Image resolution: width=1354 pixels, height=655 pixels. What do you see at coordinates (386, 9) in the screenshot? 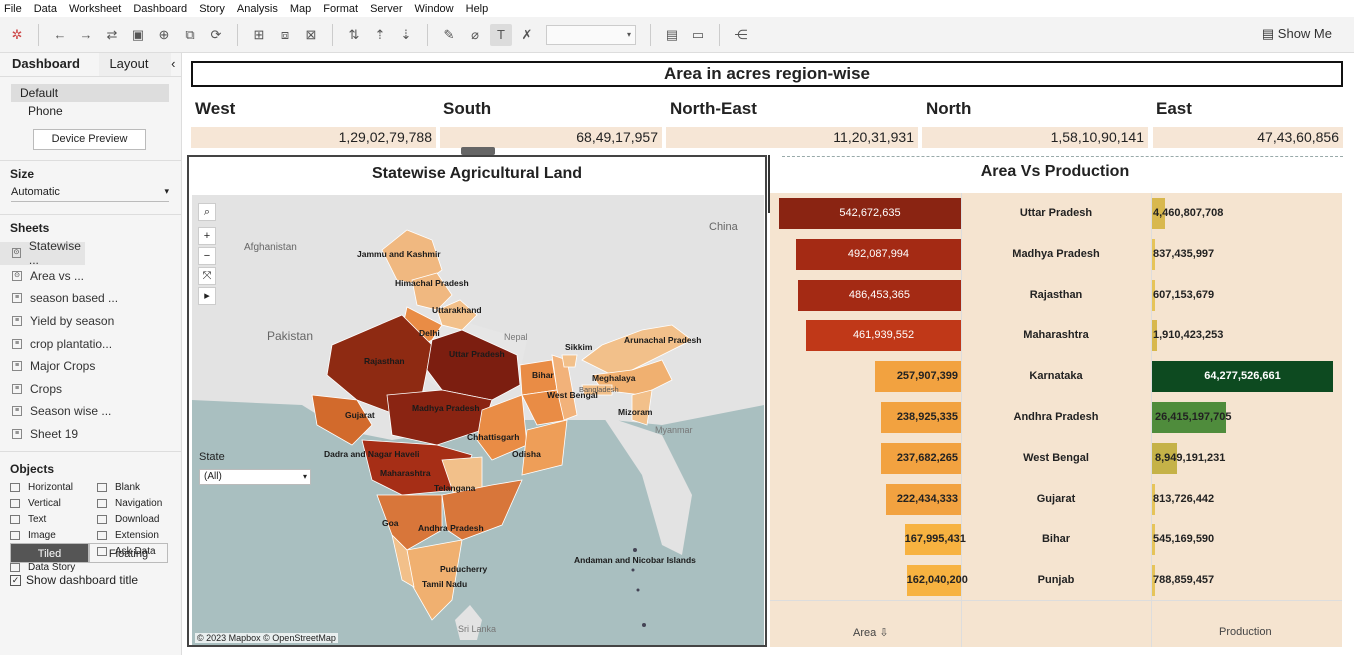
I see `menu-item-server: Server` at bounding box center [386, 9].